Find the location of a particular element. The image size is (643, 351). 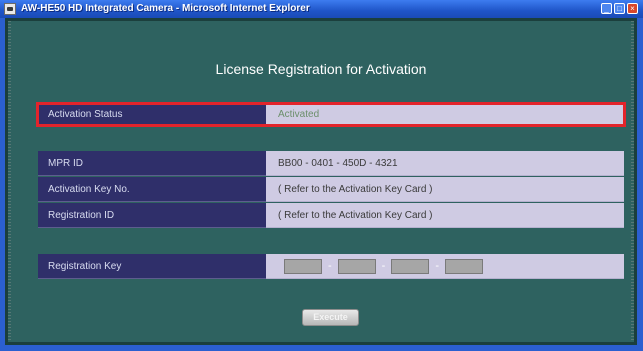

activation-status-row: Activation Status Activated is located at coordinates (331, 114).